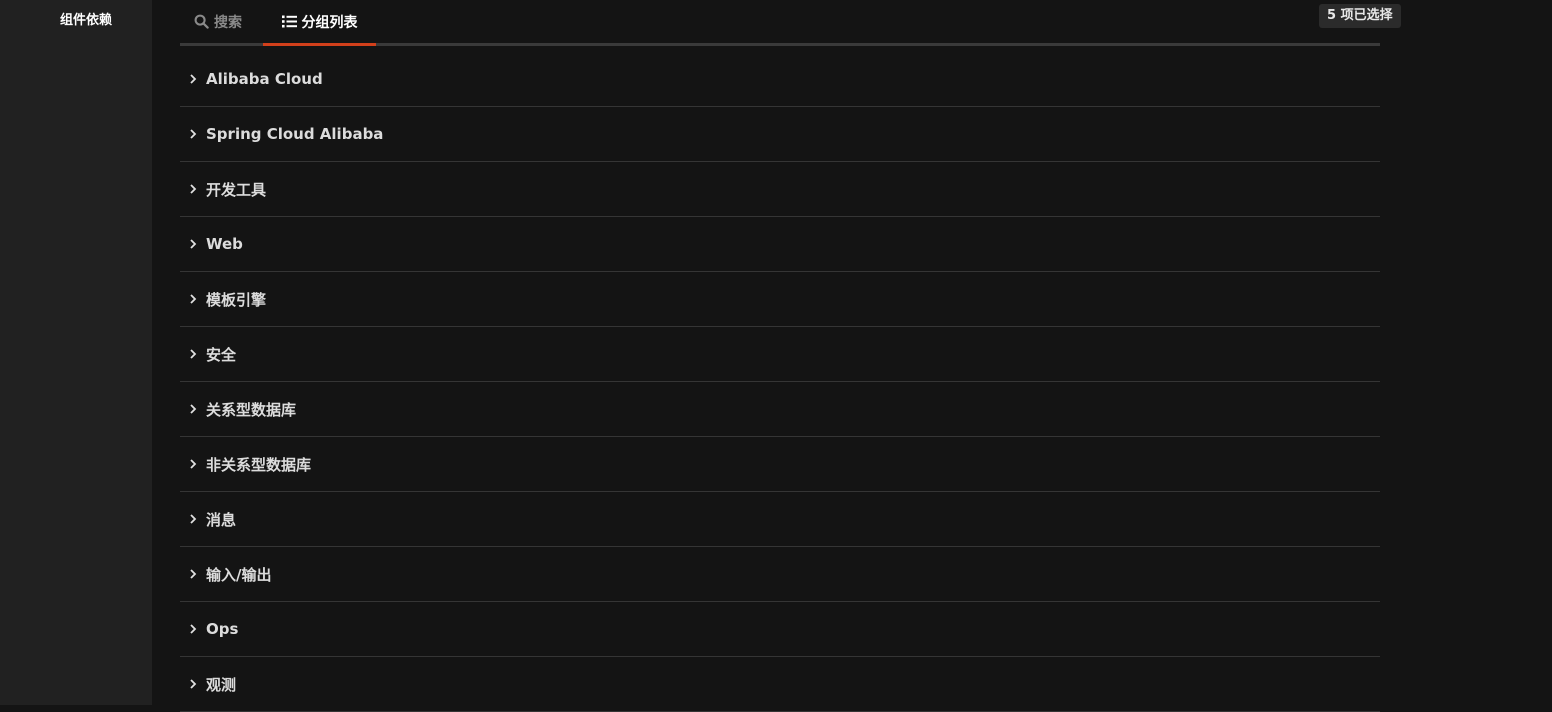 Image resolution: width=1552 pixels, height=712 pixels. What do you see at coordinates (236, 299) in the screenshot?
I see `group-label: 模板引擎` at bounding box center [236, 299].